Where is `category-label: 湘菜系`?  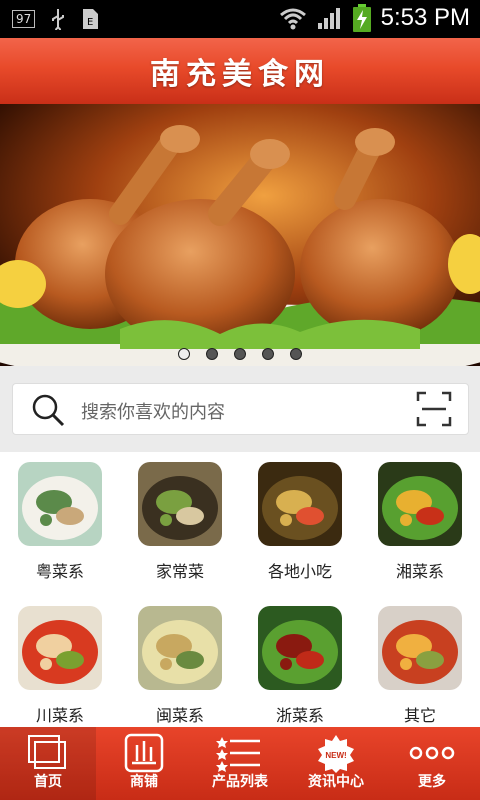
category-label: 湘菜系 is located at coordinates (419, 571).